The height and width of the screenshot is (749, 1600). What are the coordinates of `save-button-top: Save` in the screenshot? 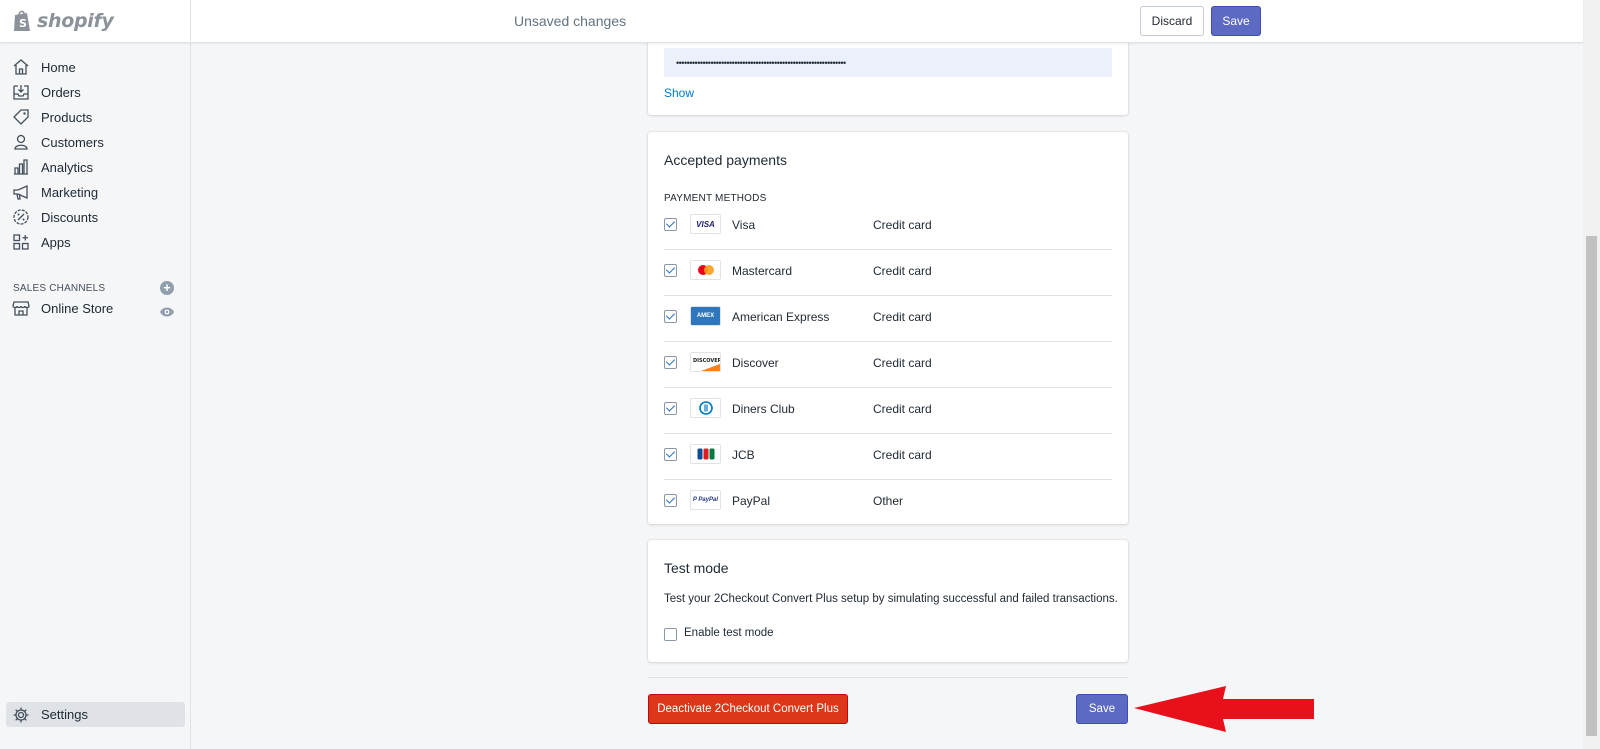 It's located at (1236, 21).